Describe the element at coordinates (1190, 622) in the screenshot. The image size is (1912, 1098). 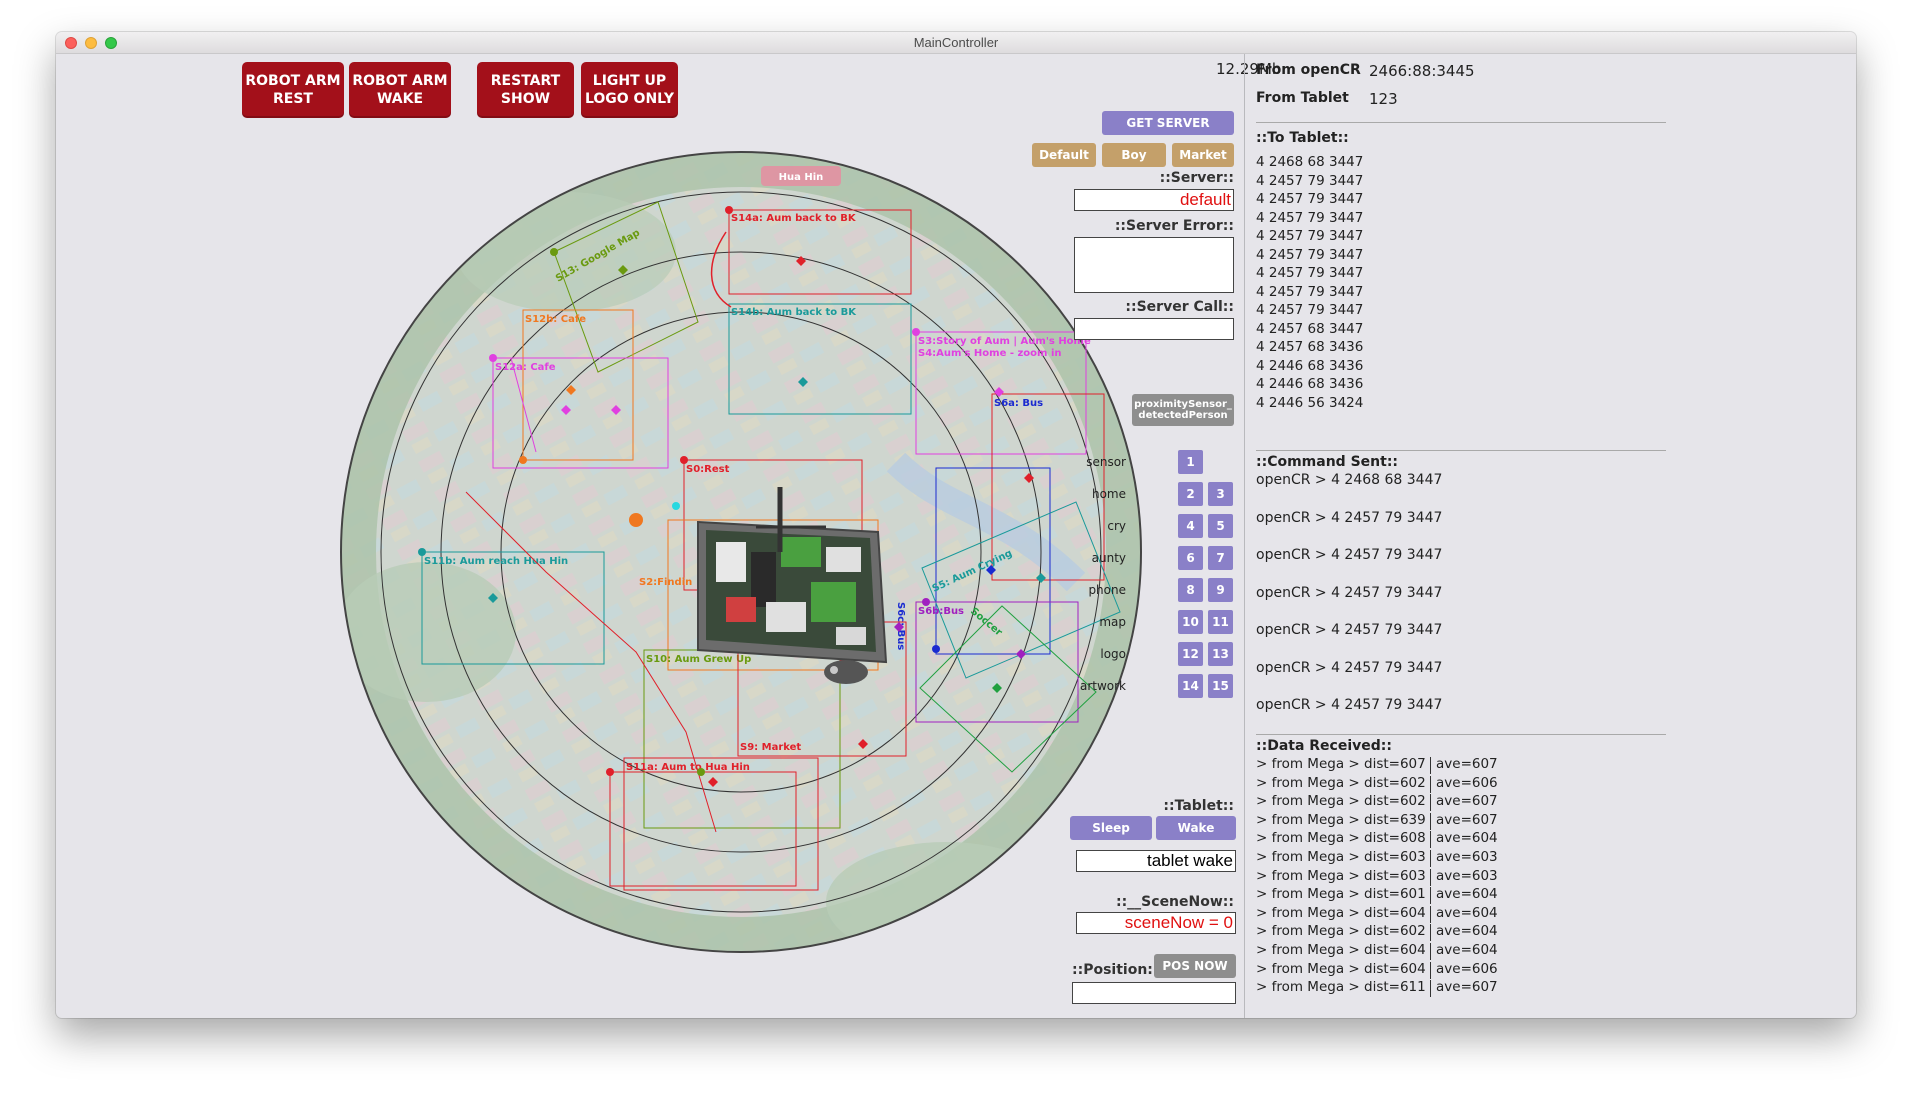
I see `command-button-10: 10` at that location.